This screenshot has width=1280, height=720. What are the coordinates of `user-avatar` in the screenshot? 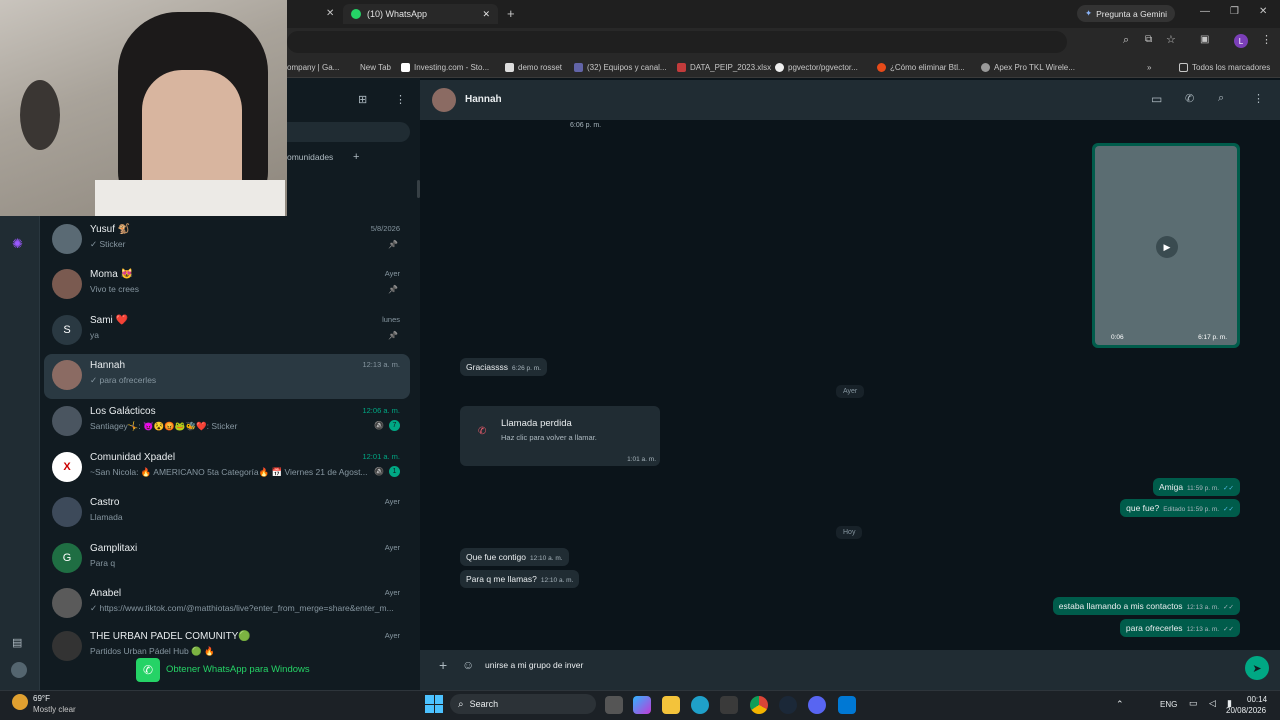 It's located at (19, 670).